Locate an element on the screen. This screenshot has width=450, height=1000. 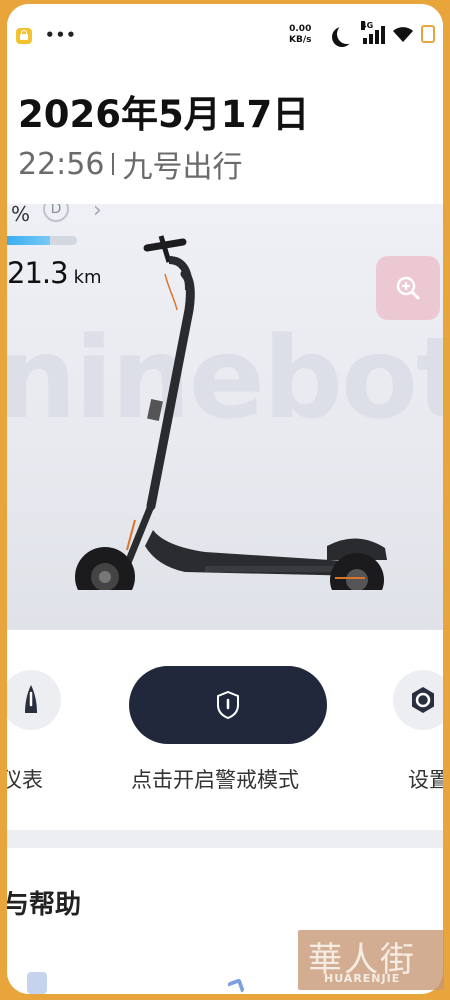
shield-icon is located at coordinates (228, 705).